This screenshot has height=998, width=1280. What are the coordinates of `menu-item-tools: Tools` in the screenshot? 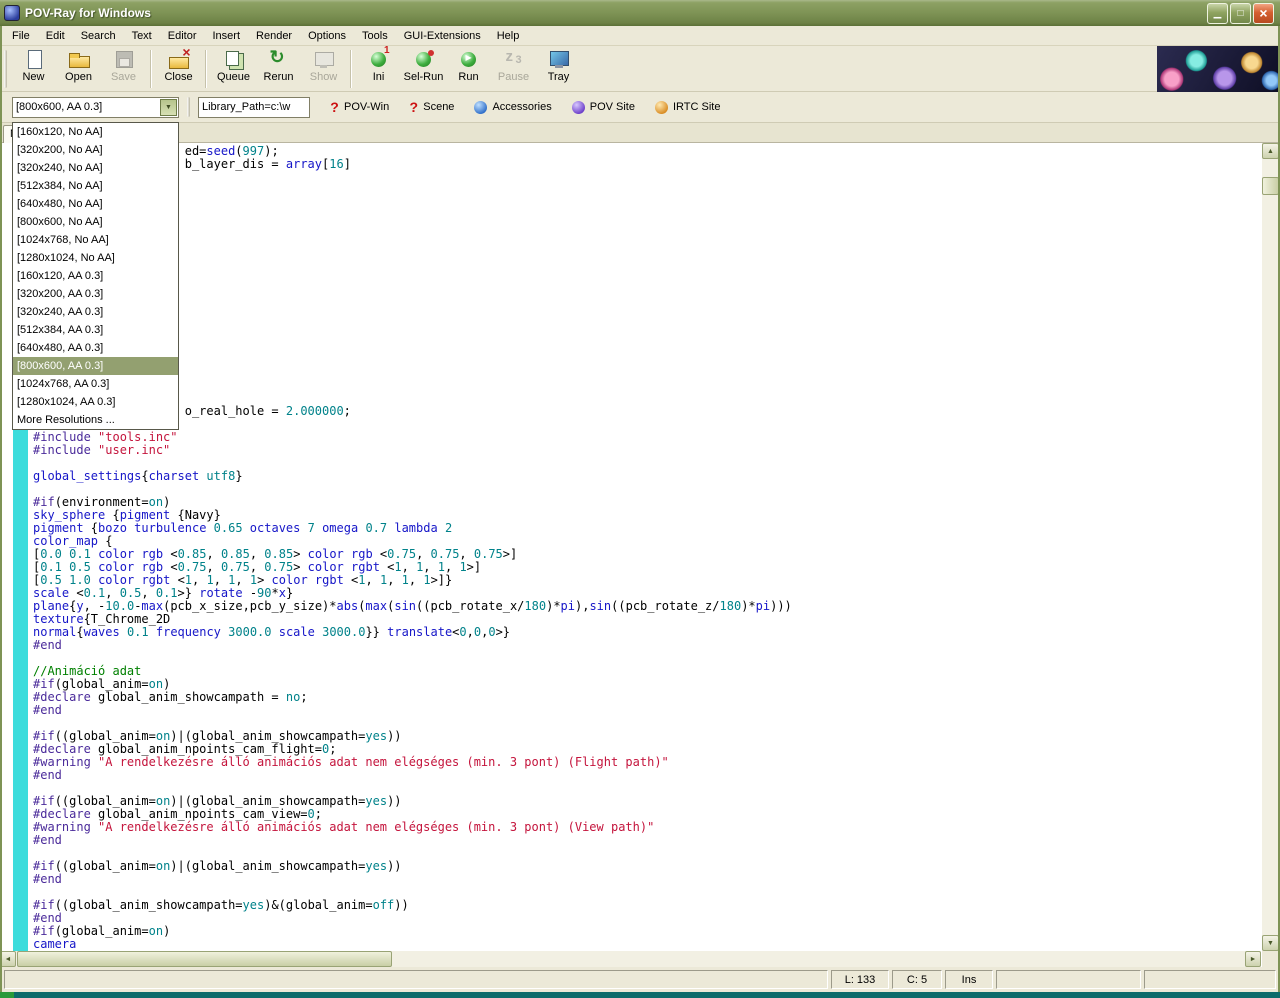 It's located at (375, 36).